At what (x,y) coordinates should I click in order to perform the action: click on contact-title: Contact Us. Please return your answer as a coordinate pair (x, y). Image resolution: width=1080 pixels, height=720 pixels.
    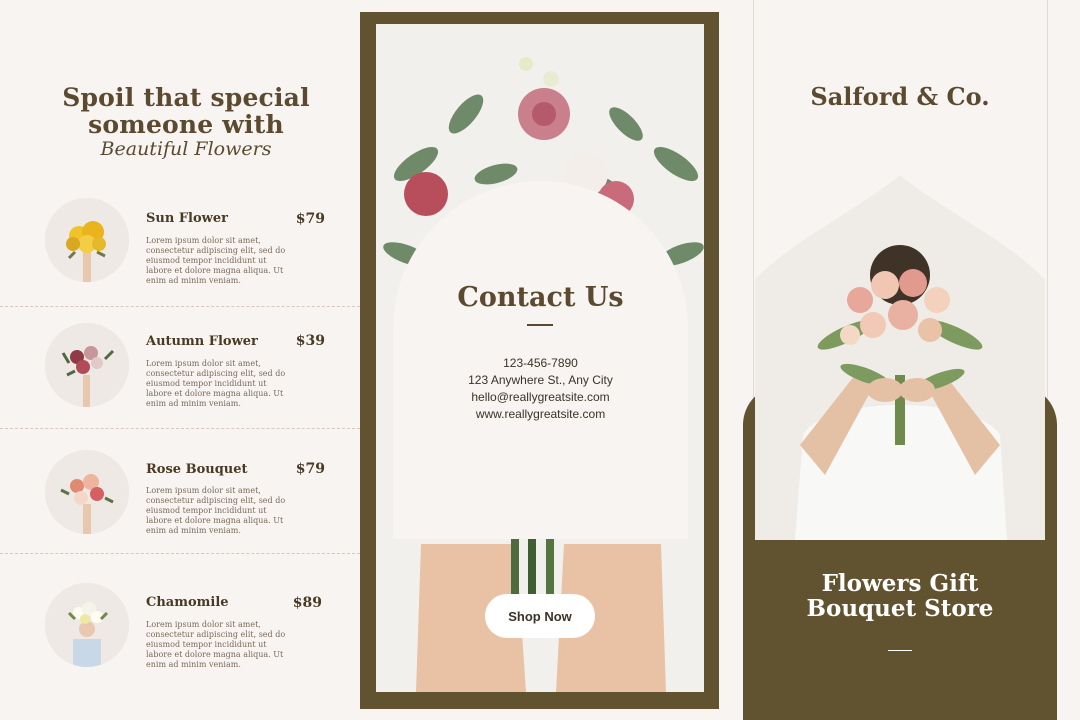
    Looking at the image, I should click on (540, 297).